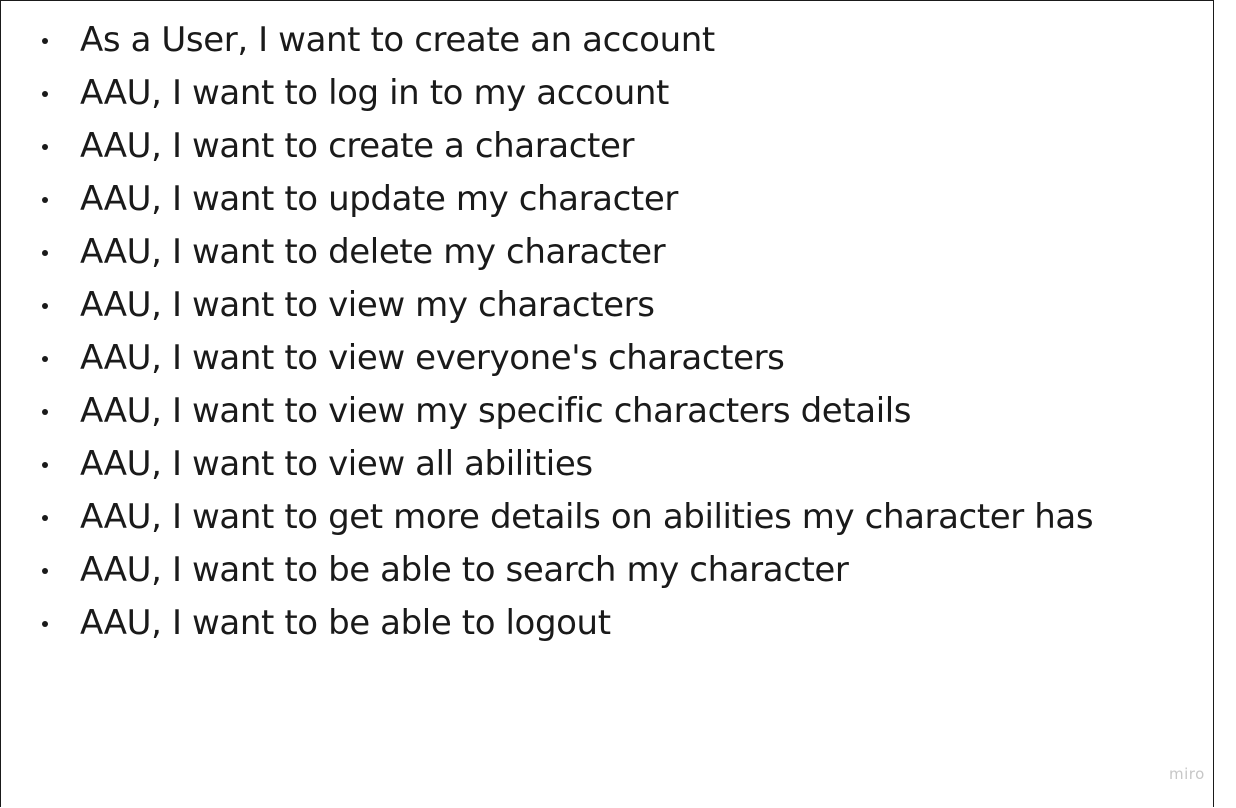  What do you see at coordinates (345, 623) in the screenshot?
I see `story-text: AAU, I want to be able to logout` at bounding box center [345, 623].